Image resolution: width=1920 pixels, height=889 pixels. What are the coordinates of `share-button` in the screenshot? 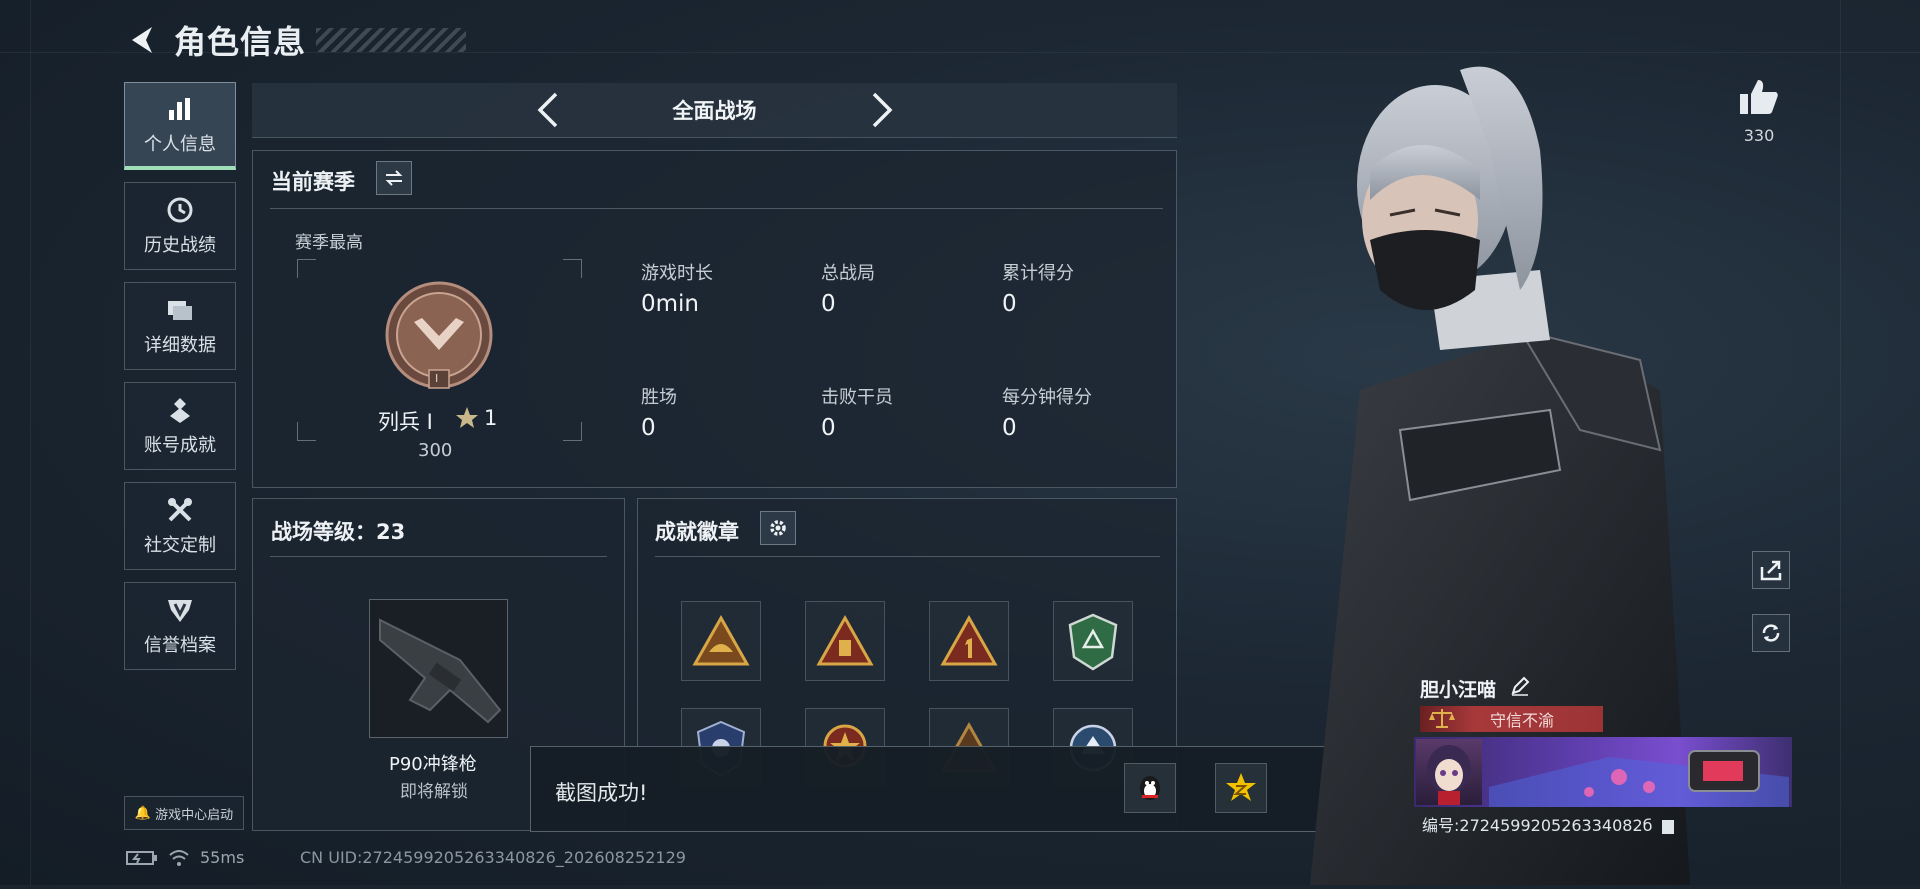 It's located at (1771, 570).